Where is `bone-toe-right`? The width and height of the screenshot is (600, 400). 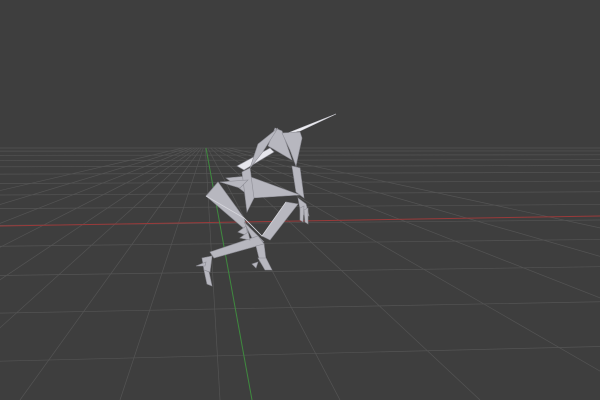 bone-toe-right is located at coordinates (255, 265).